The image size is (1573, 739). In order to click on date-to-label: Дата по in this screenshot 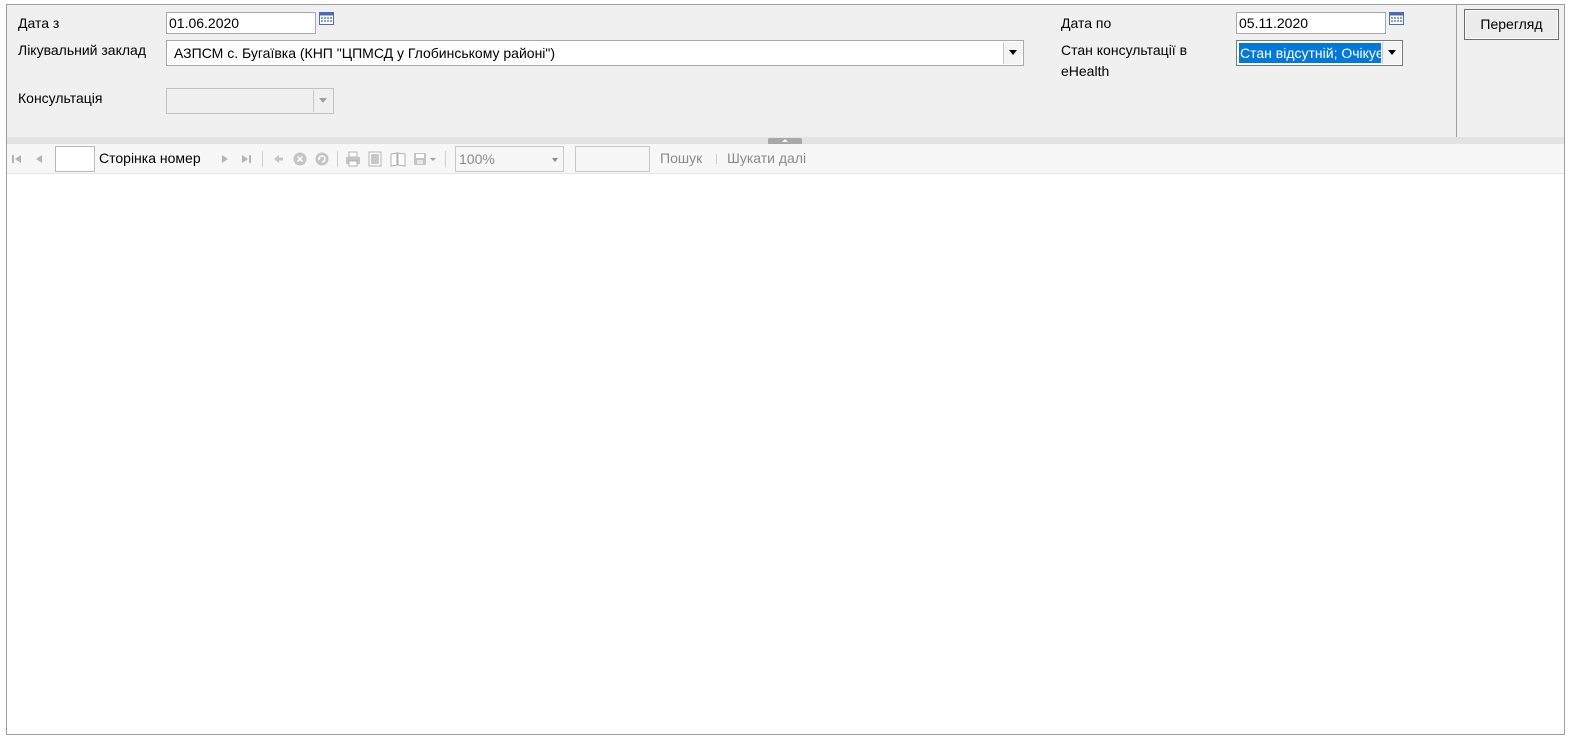, I will do `click(1086, 23)`.